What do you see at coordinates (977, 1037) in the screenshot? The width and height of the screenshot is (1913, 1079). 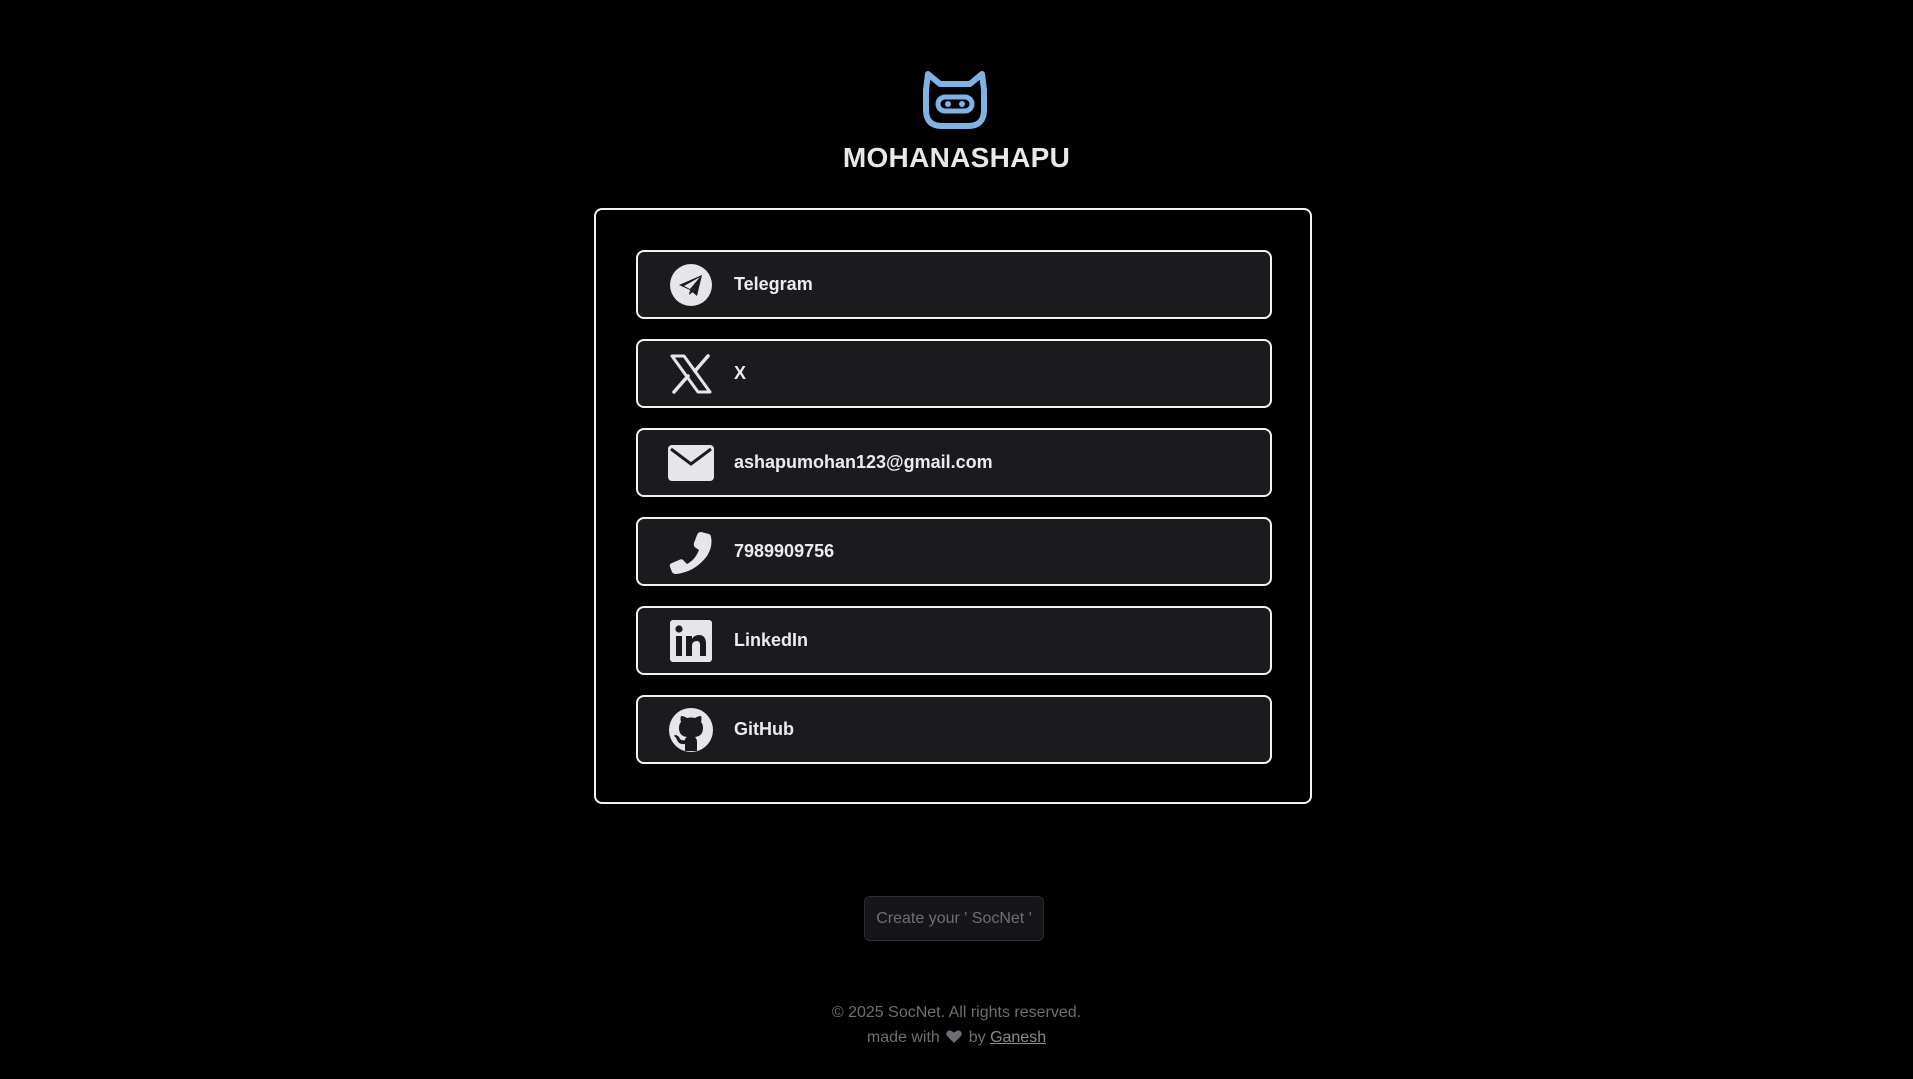 I see `by-text: by` at bounding box center [977, 1037].